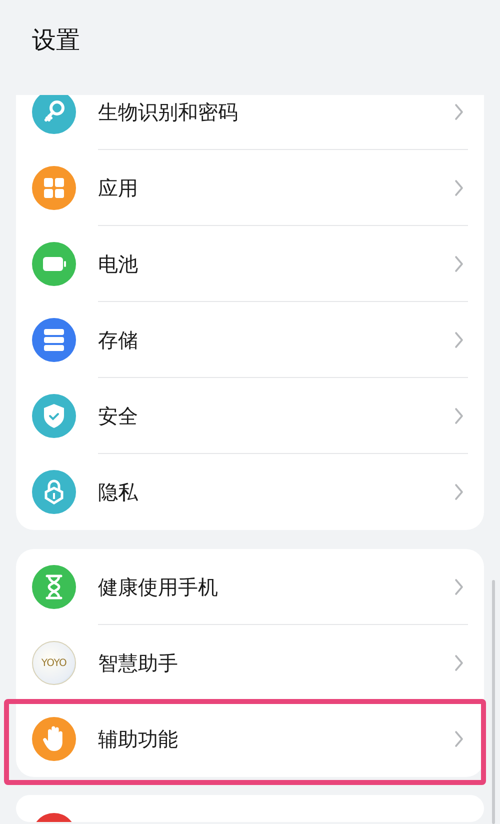 This screenshot has height=824, width=500. I want to click on settings-item: 电池, so click(250, 264).